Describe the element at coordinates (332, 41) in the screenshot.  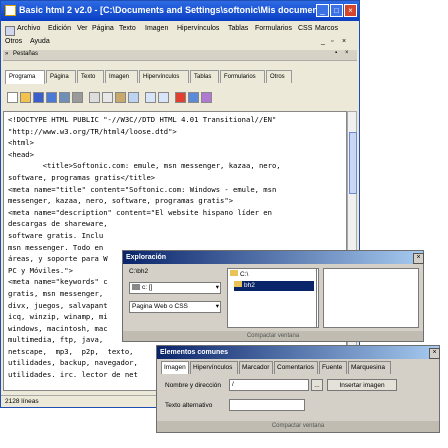
I see `child-restore-button: ▫` at that location.